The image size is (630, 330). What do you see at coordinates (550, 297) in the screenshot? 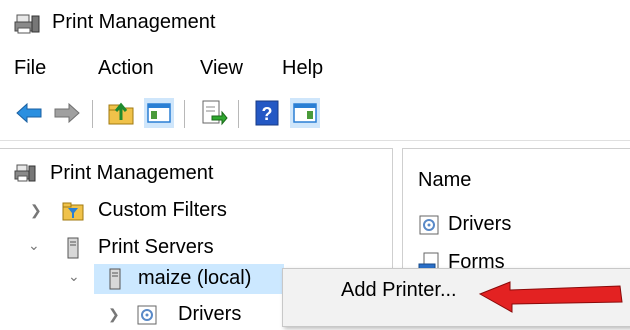
I see `red-arrow-icon` at bounding box center [550, 297].